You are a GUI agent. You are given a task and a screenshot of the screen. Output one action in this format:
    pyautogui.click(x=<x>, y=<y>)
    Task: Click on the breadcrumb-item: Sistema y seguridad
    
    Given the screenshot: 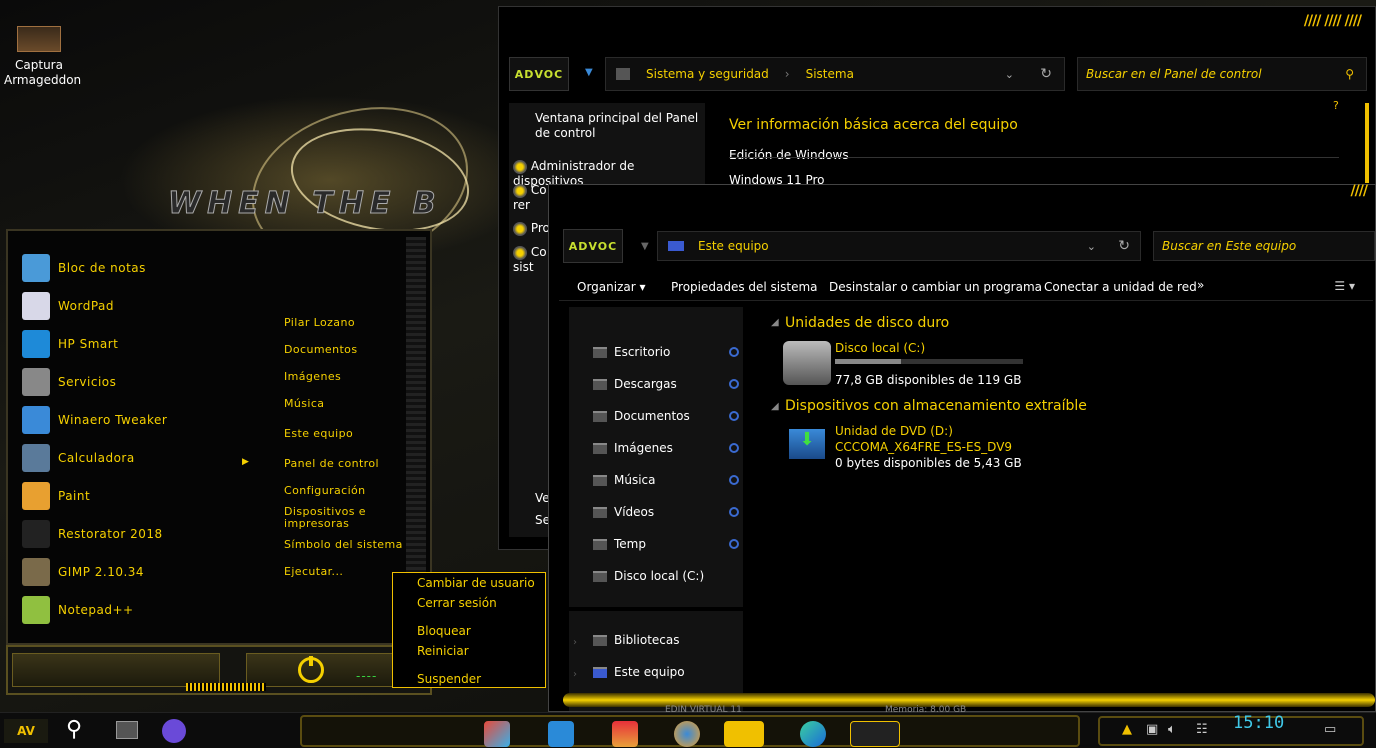 What is the action you would take?
    pyautogui.click(x=707, y=74)
    